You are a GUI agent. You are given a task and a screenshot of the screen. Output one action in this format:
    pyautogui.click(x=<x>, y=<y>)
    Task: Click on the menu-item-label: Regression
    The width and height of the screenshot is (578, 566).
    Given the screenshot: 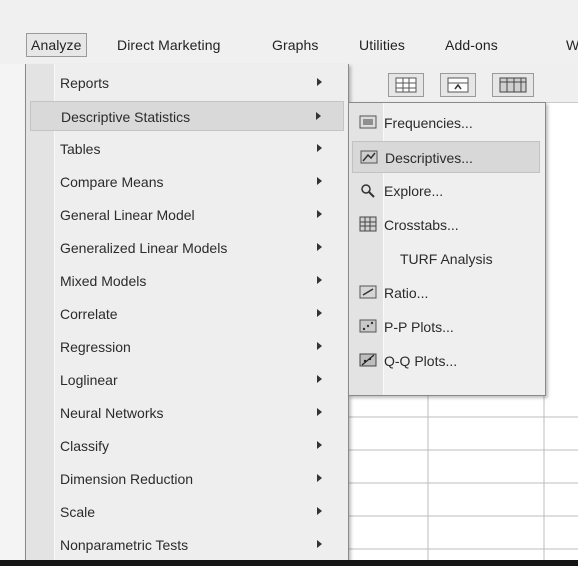 What is the action you would take?
    pyautogui.click(x=95, y=347)
    